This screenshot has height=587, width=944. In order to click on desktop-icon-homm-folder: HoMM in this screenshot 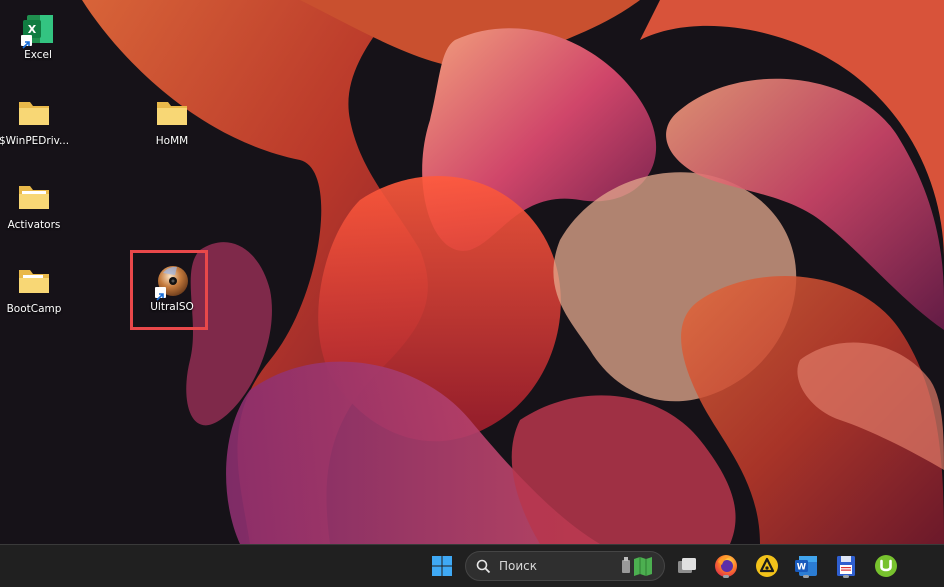, I will do `click(172, 123)`.